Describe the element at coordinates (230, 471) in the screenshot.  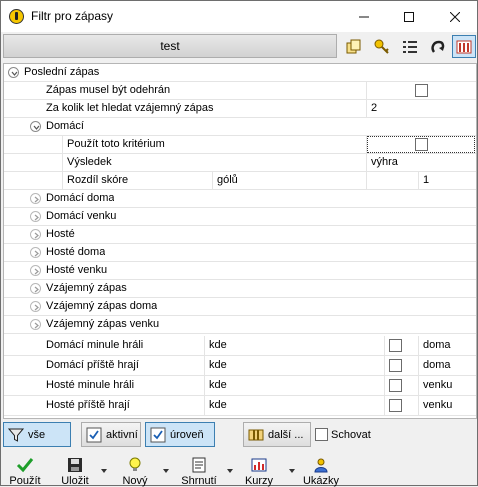
I see `summary-dropdown-arrow-icon` at that location.